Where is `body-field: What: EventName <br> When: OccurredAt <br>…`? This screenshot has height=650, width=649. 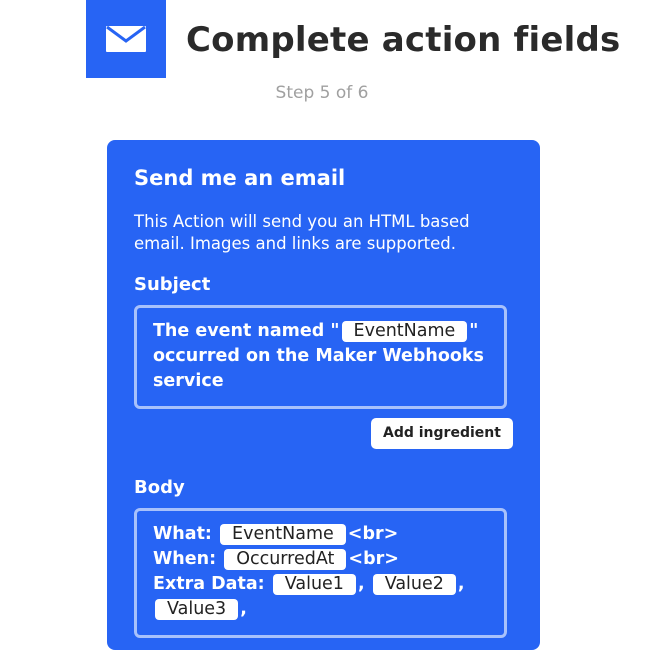
body-field: What: EventName <br> When: OccurredAt <br>… is located at coordinates (320, 573).